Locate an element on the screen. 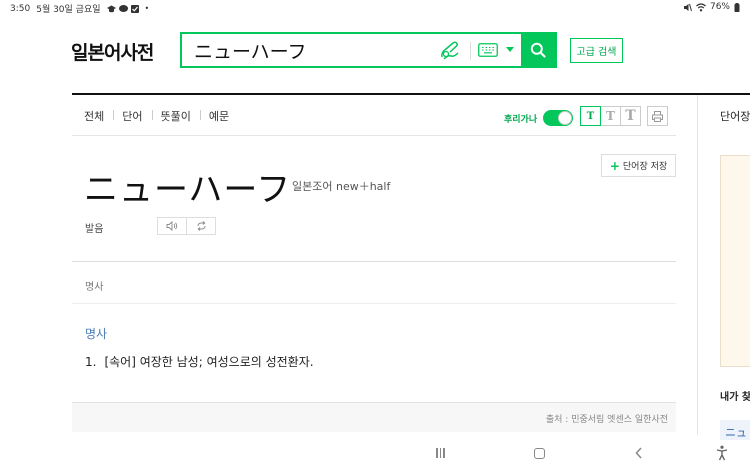 This screenshot has height=469, width=750. search-input is located at coordinates (314, 50).